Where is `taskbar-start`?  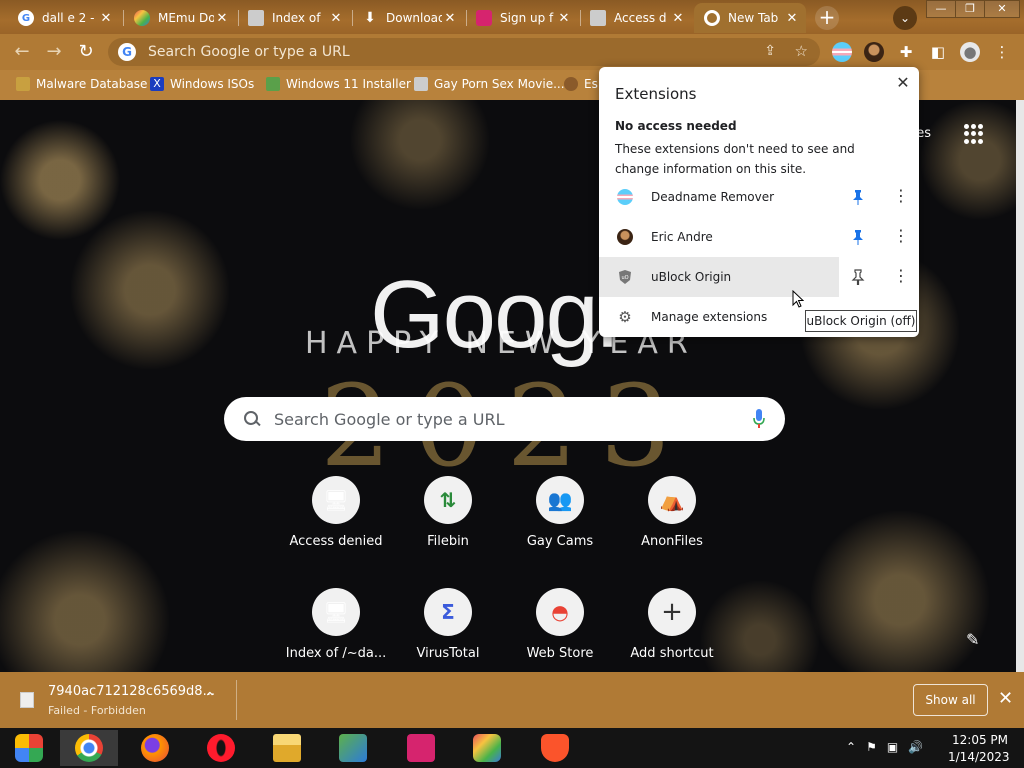
taskbar-start is located at coordinates (29, 748).